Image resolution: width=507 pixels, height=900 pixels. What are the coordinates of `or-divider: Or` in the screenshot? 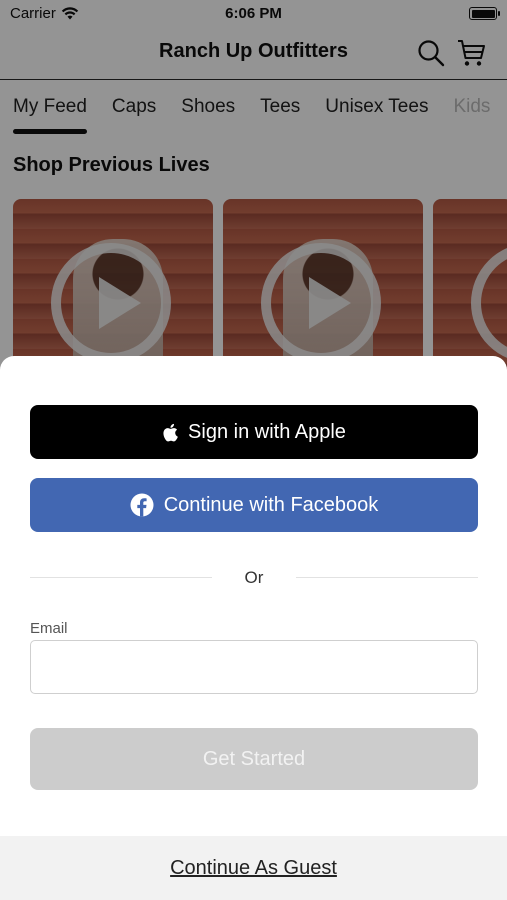 It's located at (254, 578).